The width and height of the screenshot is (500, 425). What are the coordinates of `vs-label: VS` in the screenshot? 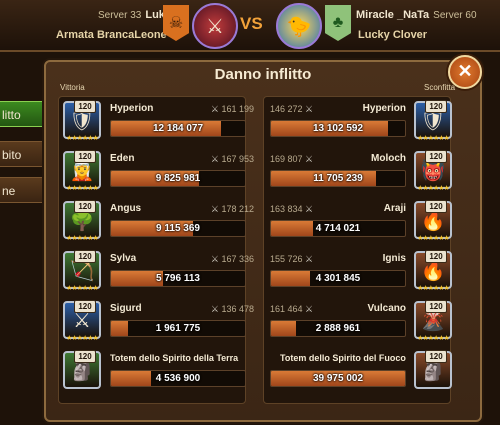 It's located at (251, 23).